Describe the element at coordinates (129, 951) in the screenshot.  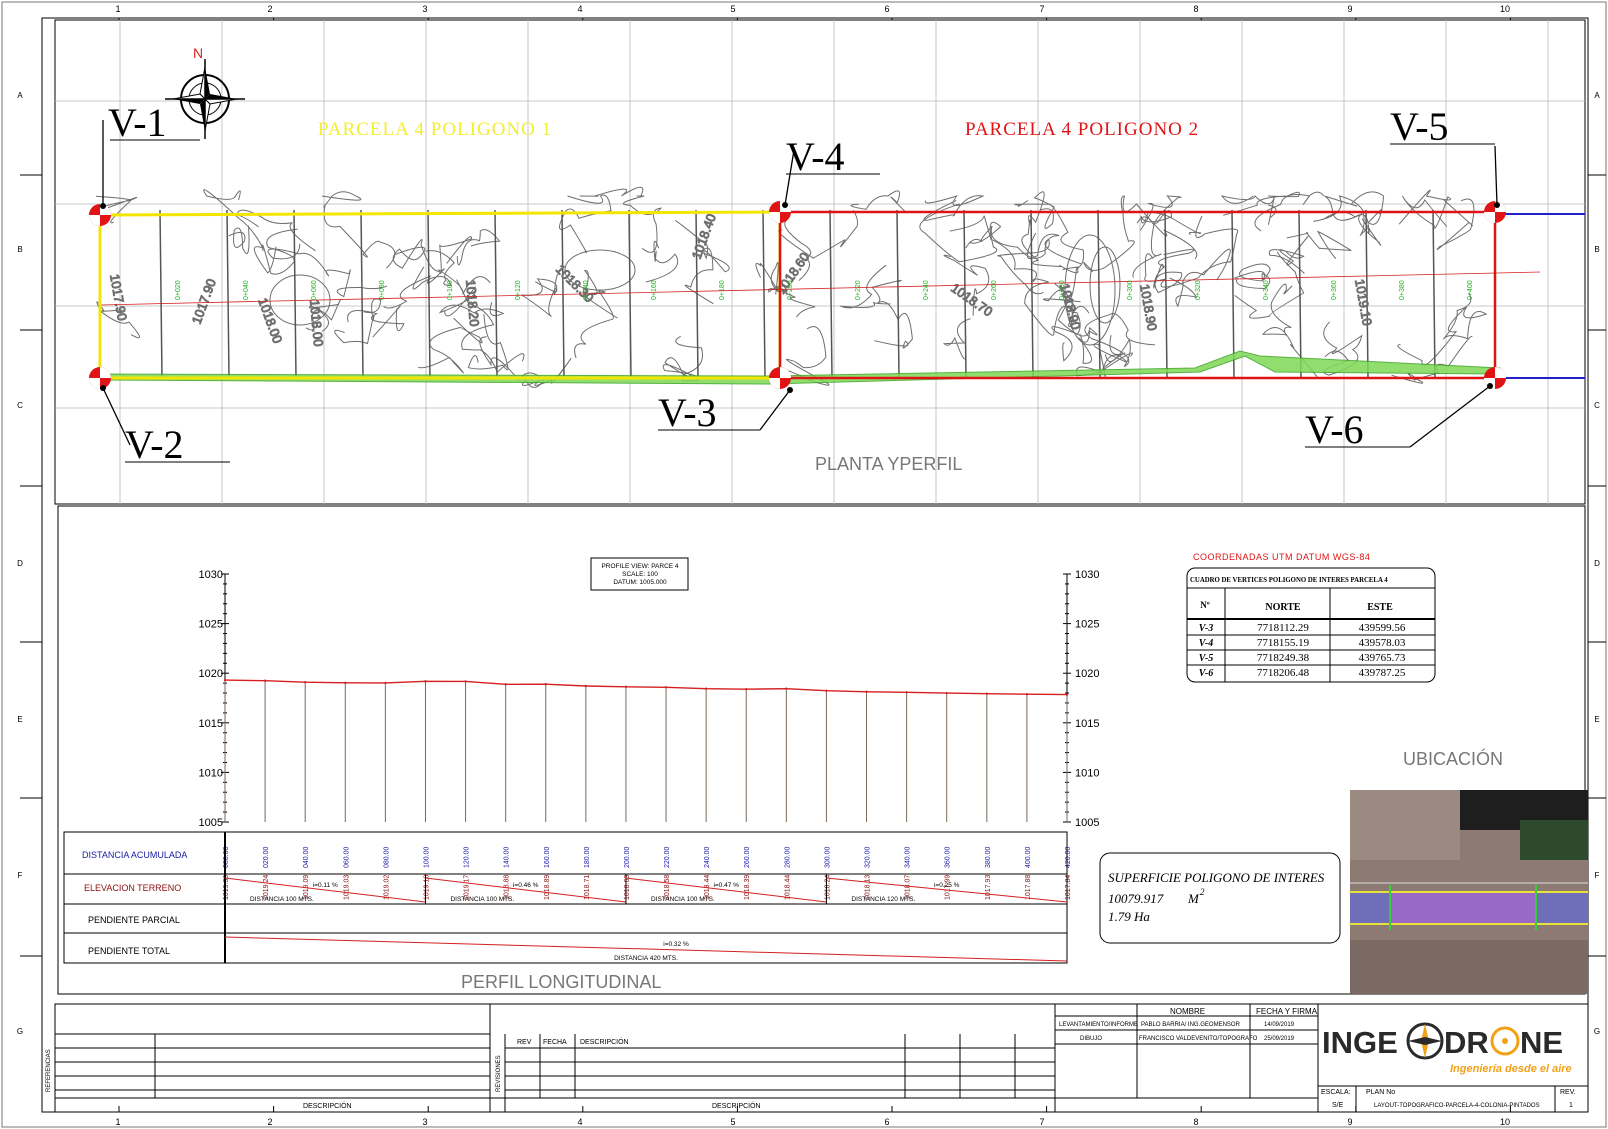
I see `row-label-total-slope: PENDIENTE TOTAL` at that location.